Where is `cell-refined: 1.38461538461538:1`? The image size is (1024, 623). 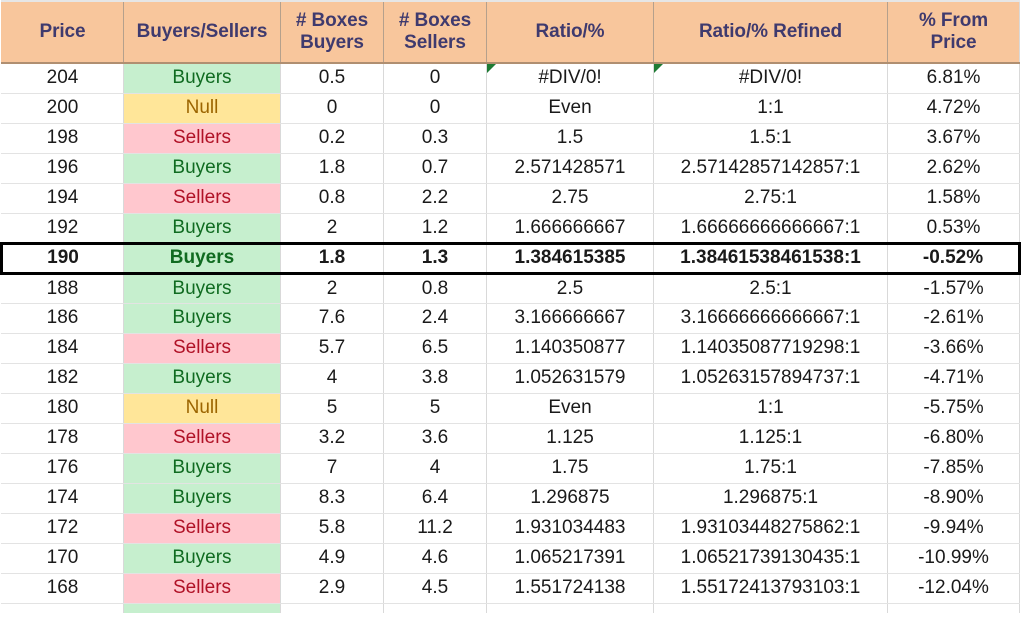 cell-refined: 1.38461538461538:1 is located at coordinates (770, 258).